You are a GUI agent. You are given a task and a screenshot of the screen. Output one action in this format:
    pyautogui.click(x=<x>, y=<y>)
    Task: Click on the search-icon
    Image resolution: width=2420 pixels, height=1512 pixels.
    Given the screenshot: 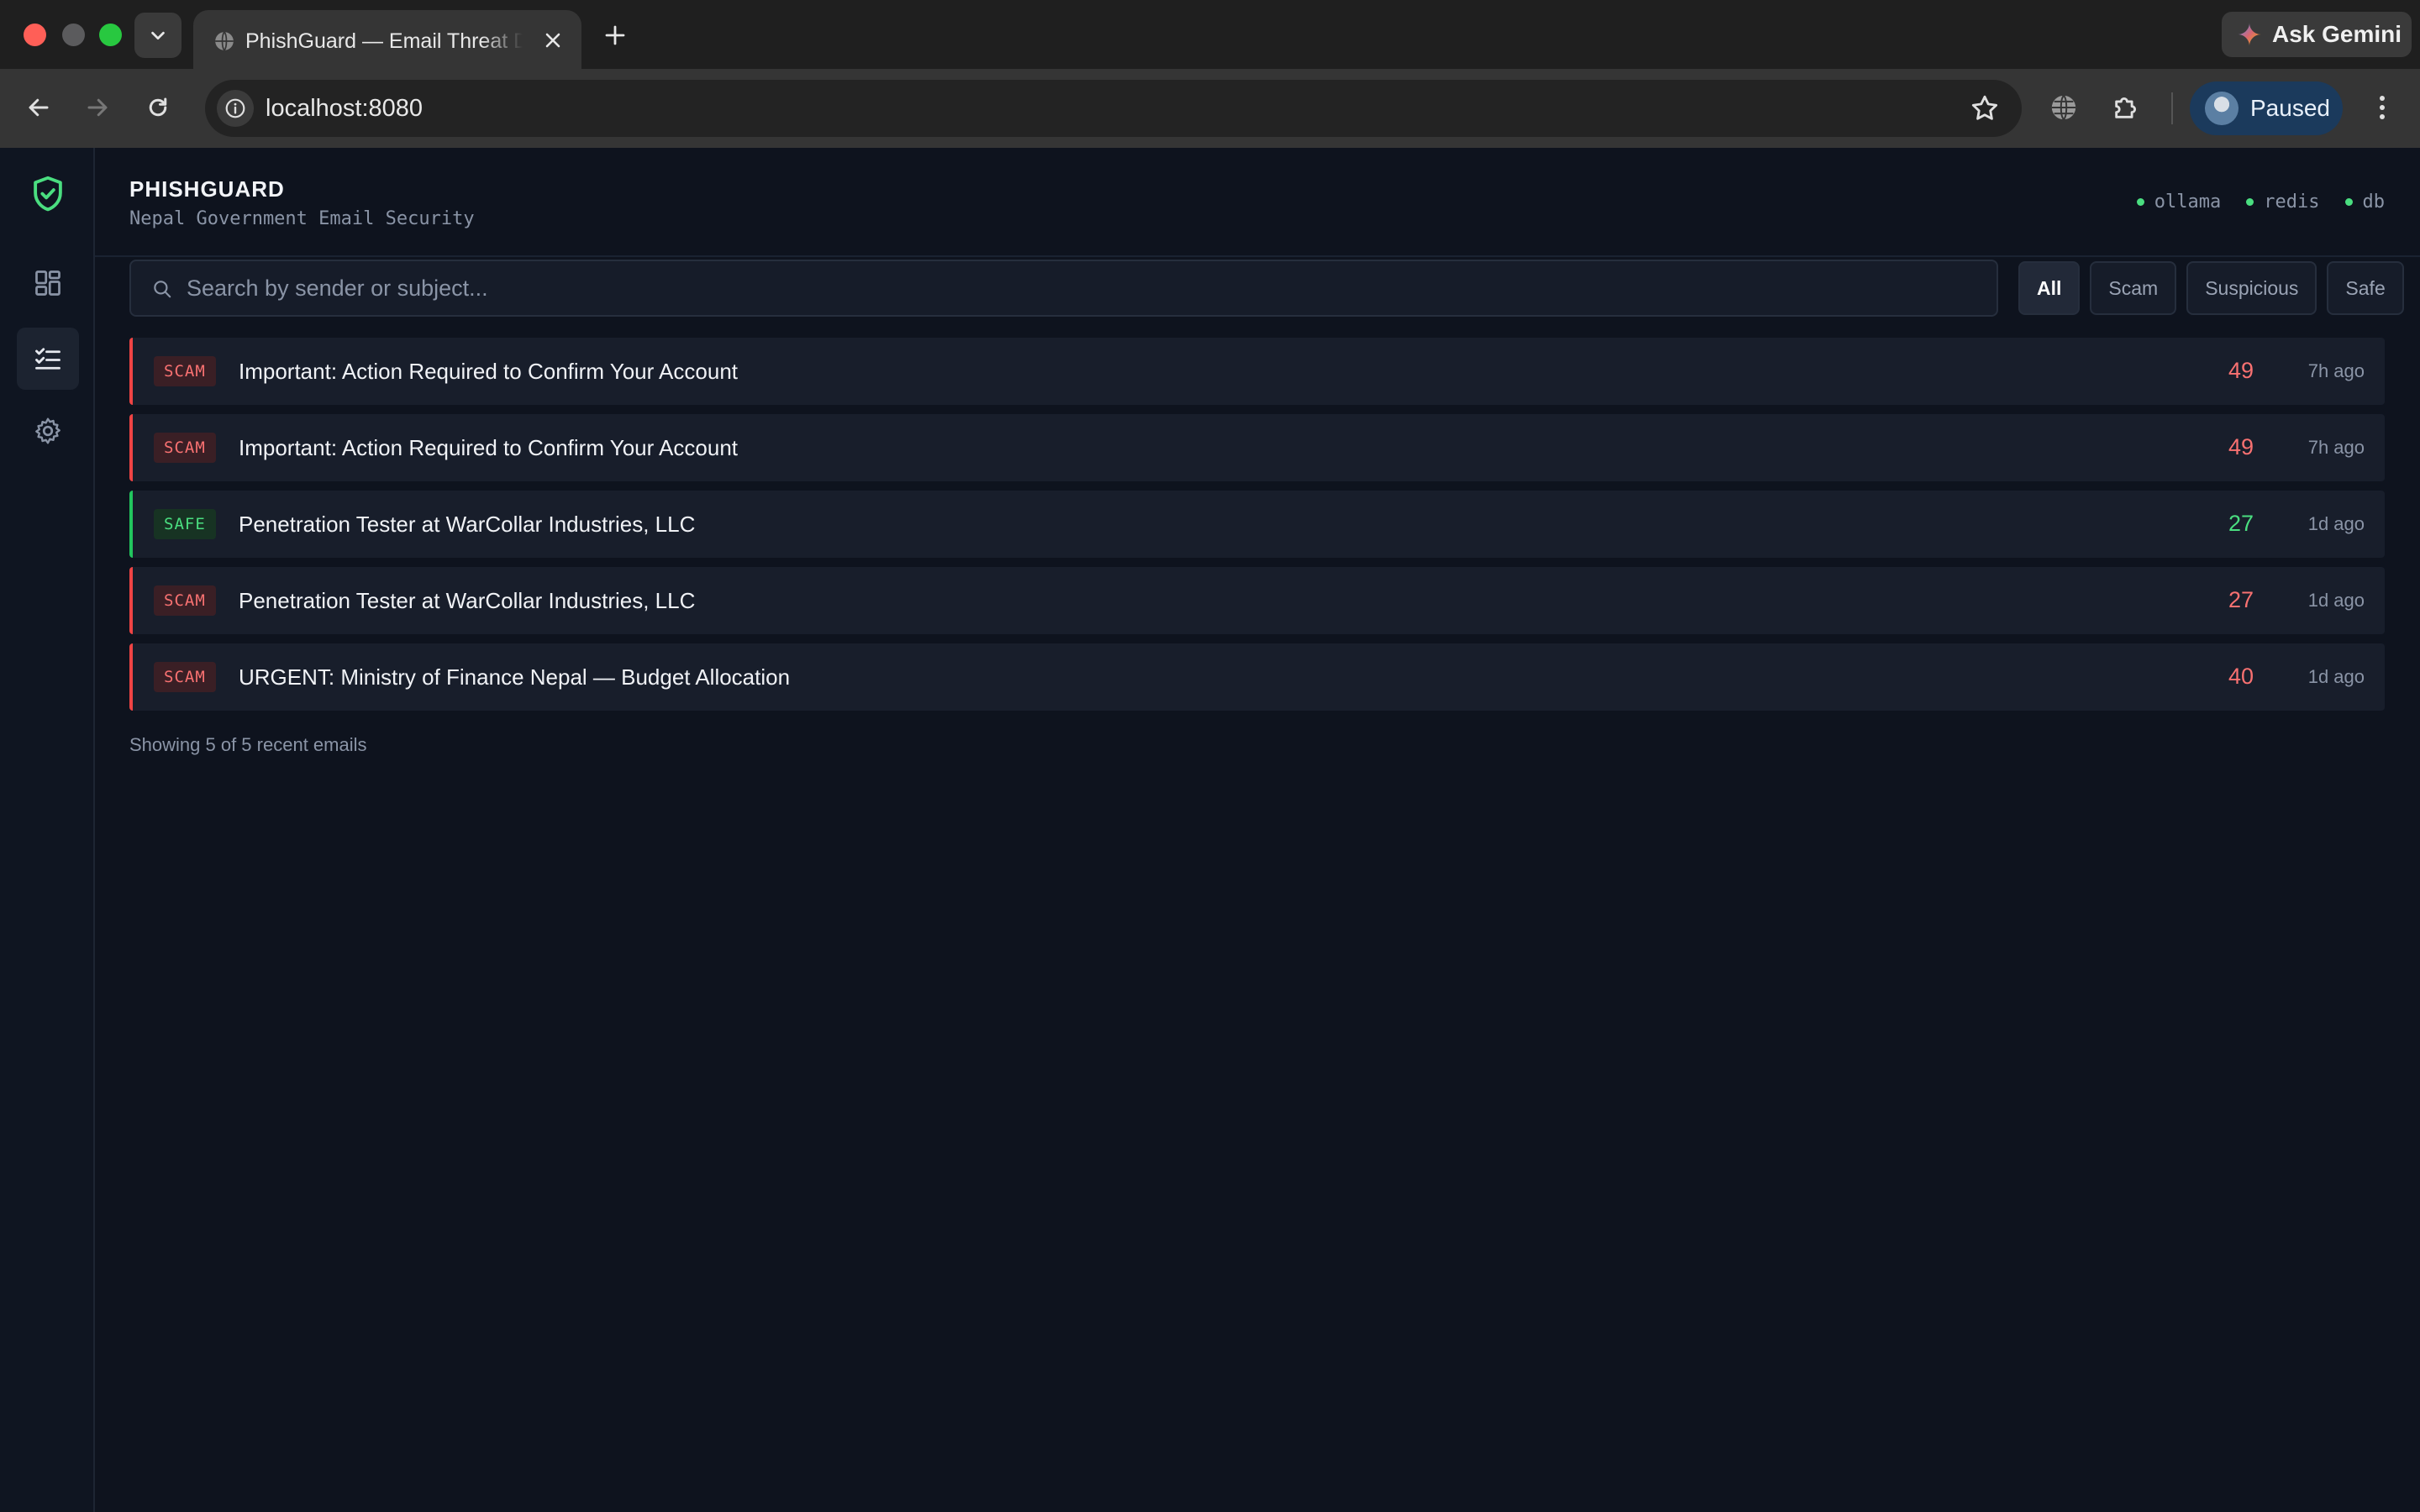 What is the action you would take?
    pyautogui.click(x=162, y=289)
    